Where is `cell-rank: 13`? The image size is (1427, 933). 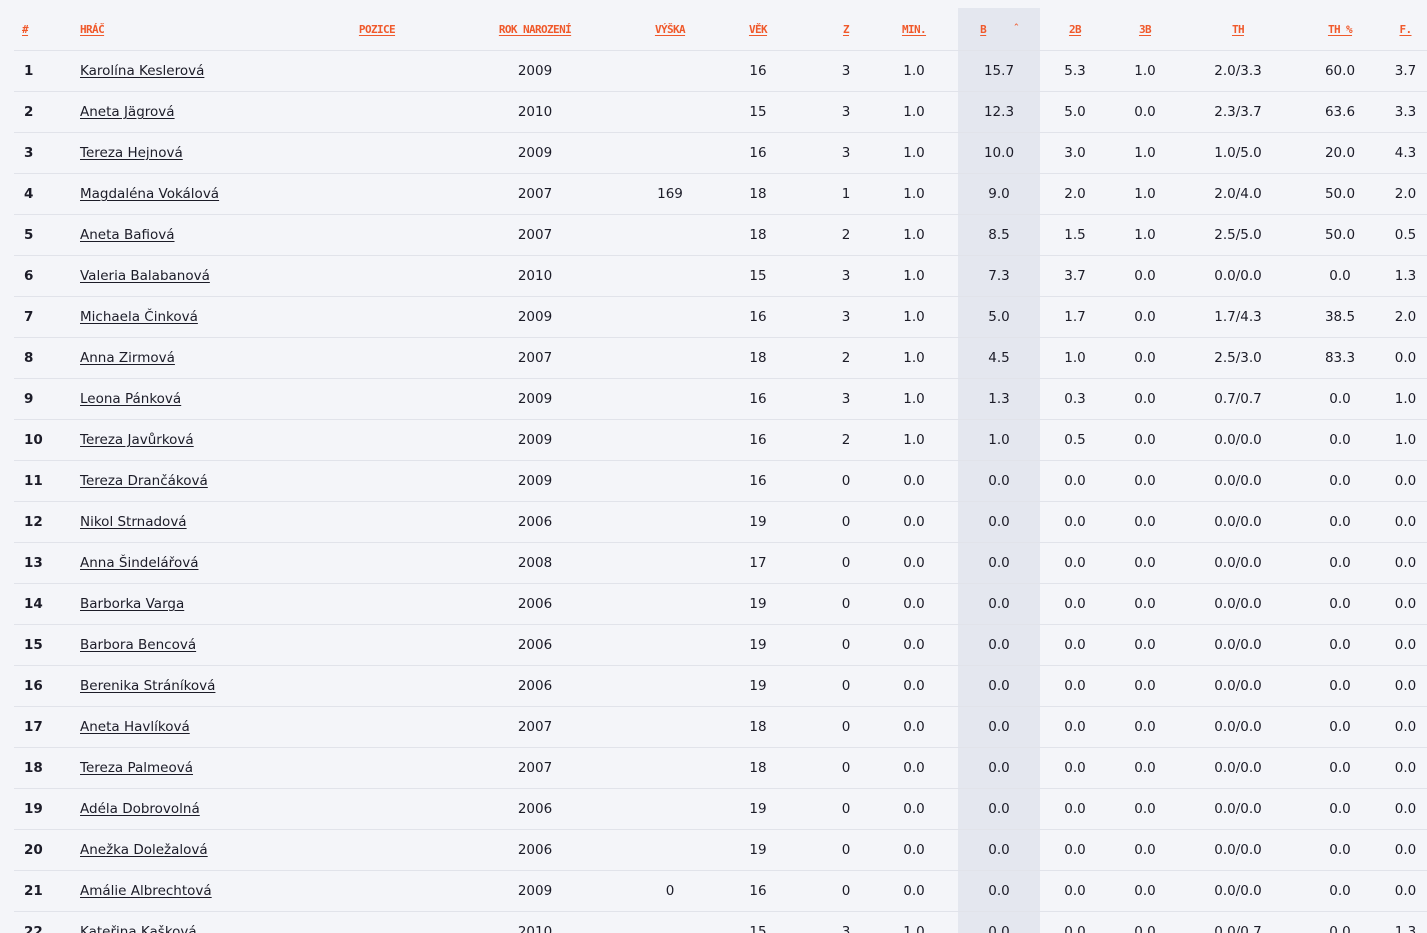 cell-rank: 13 is located at coordinates (47, 563).